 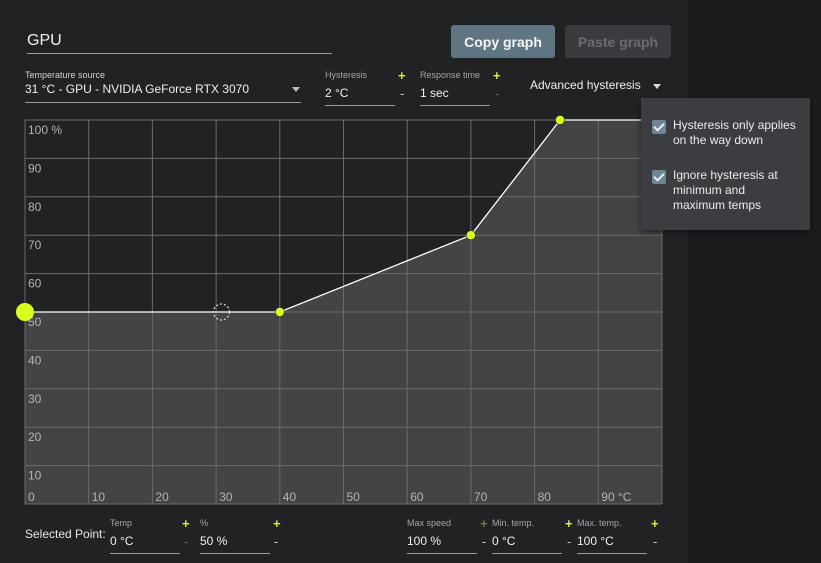 I want to click on response-time-field: 1 sec, so click(x=455, y=96).